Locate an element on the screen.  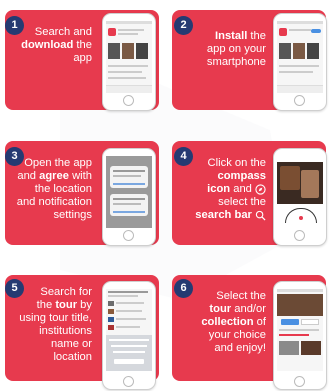
phone-screen-compass is located at coordinates (300, 192).